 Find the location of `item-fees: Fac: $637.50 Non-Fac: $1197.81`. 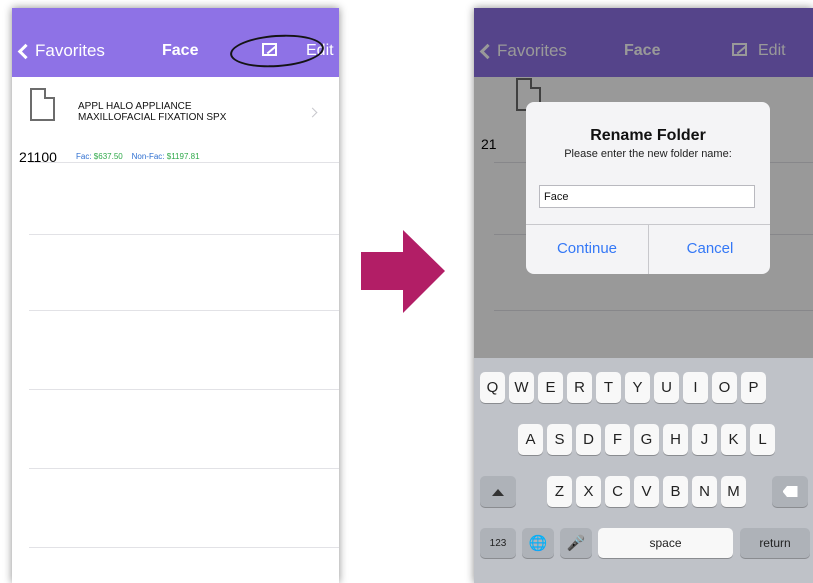

item-fees: Fac: $637.50 Non-Fac: $1197.81 is located at coordinates (138, 156).